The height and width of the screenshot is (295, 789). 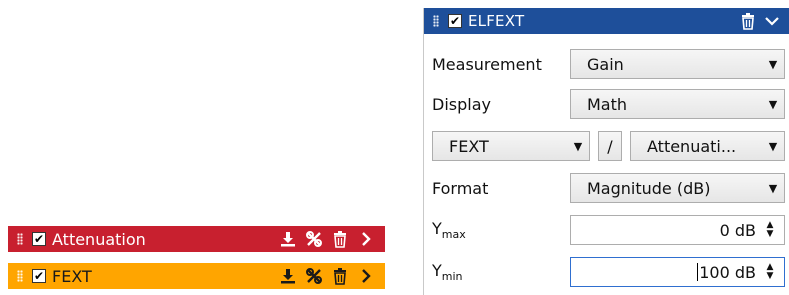 What do you see at coordinates (677, 230) in the screenshot?
I see `ymax-input: 0 dB ▲ ▼` at bounding box center [677, 230].